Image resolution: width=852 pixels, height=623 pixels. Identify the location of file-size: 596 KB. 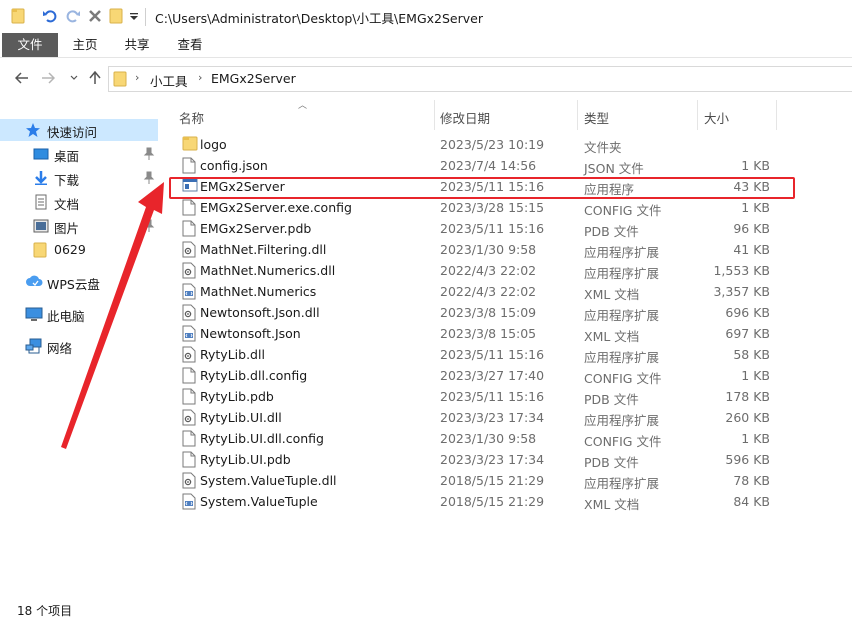
(747, 459).